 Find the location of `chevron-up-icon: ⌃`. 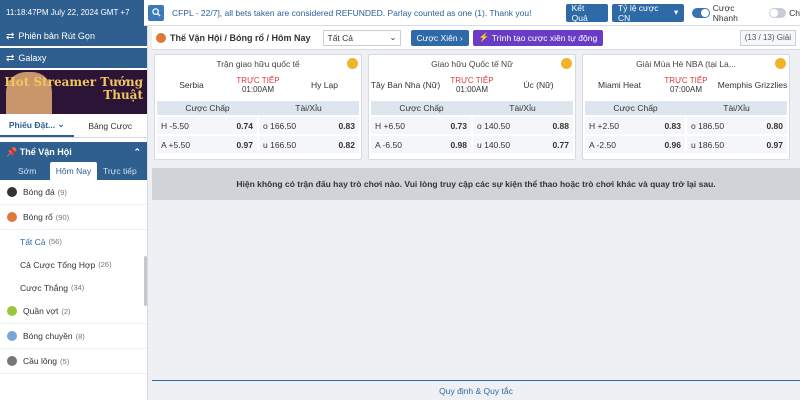

chevron-up-icon: ⌃ is located at coordinates (137, 151).